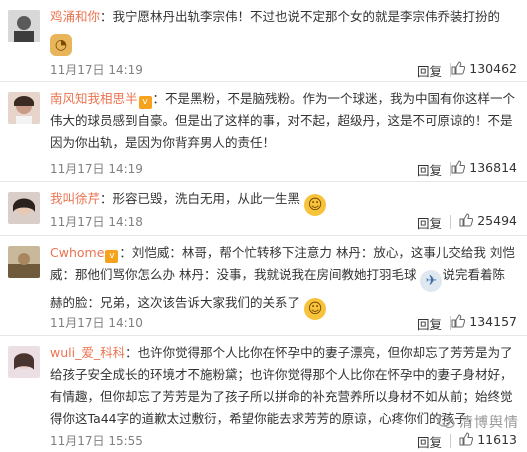 This screenshot has height=452, width=527. What do you see at coordinates (493, 321) in the screenshot?
I see `like-count: 134157` at bounding box center [493, 321].